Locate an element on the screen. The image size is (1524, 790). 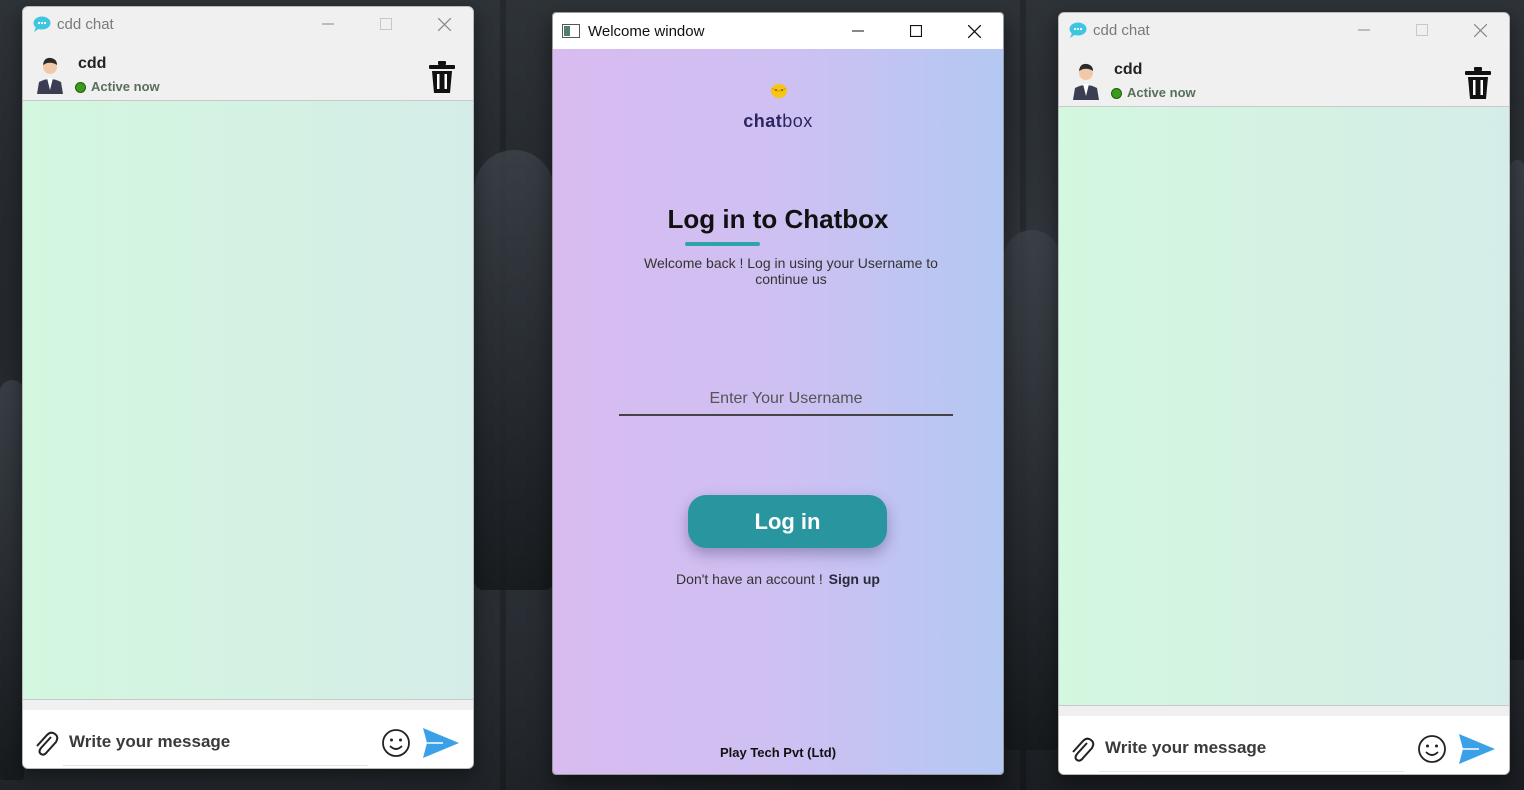
window-title: Welcome window is located at coordinates (646, 31).